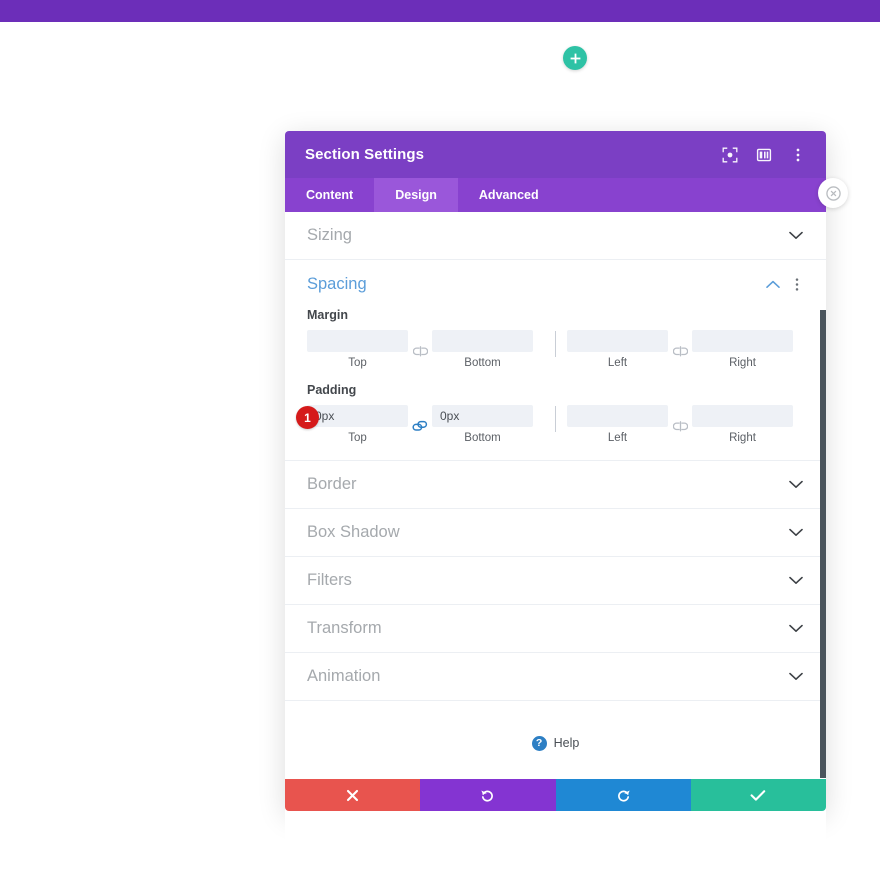 This screenshot has width=880, height=893. What do you see at coordinates (509, 195) in the screenshot?
I see `tab-advanced: Advanced` at bounding box center [509, 195].